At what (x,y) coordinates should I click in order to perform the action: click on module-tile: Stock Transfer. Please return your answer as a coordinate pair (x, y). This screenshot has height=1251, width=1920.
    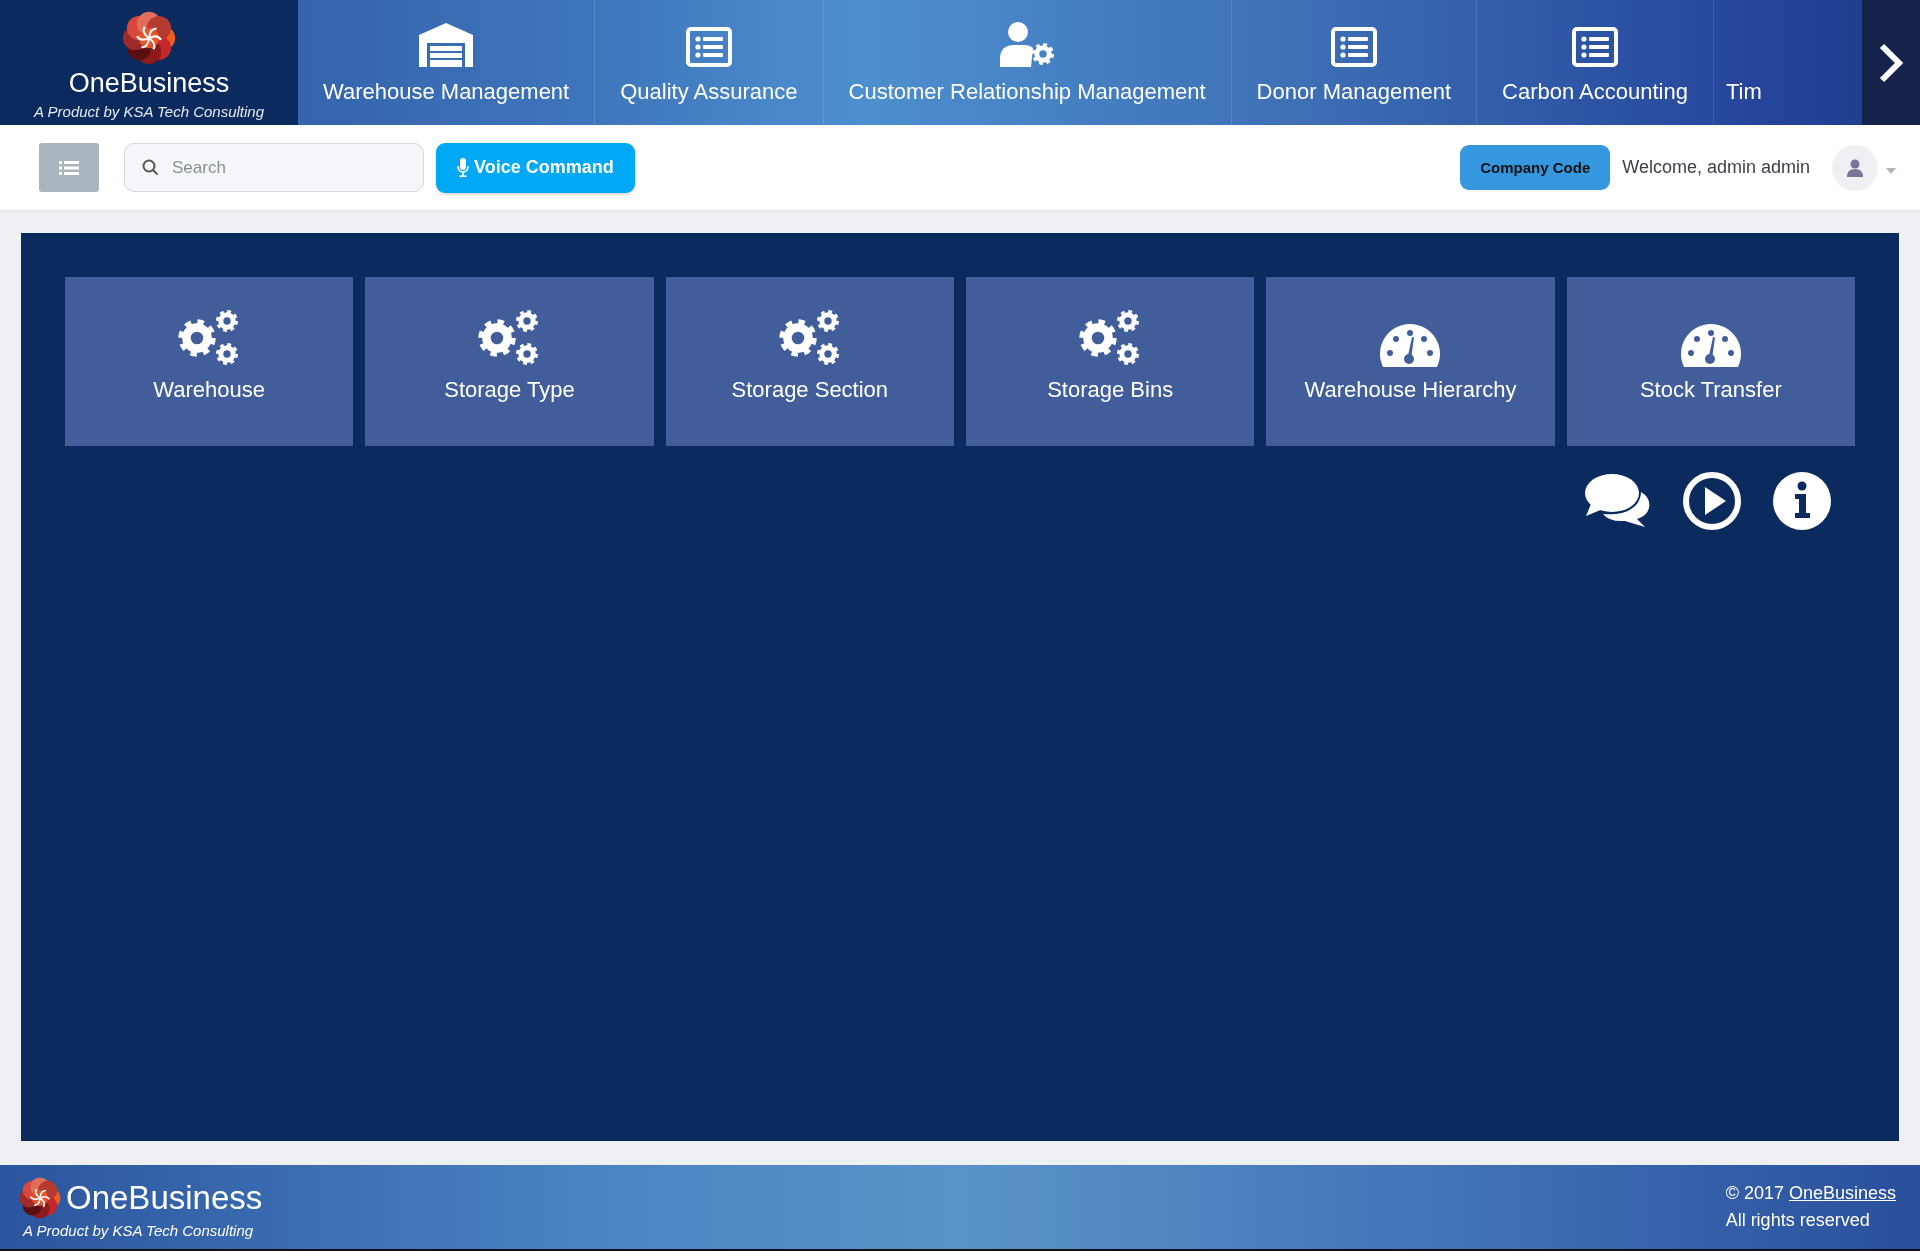
    Looking at the image, I should click on (1710, 361).